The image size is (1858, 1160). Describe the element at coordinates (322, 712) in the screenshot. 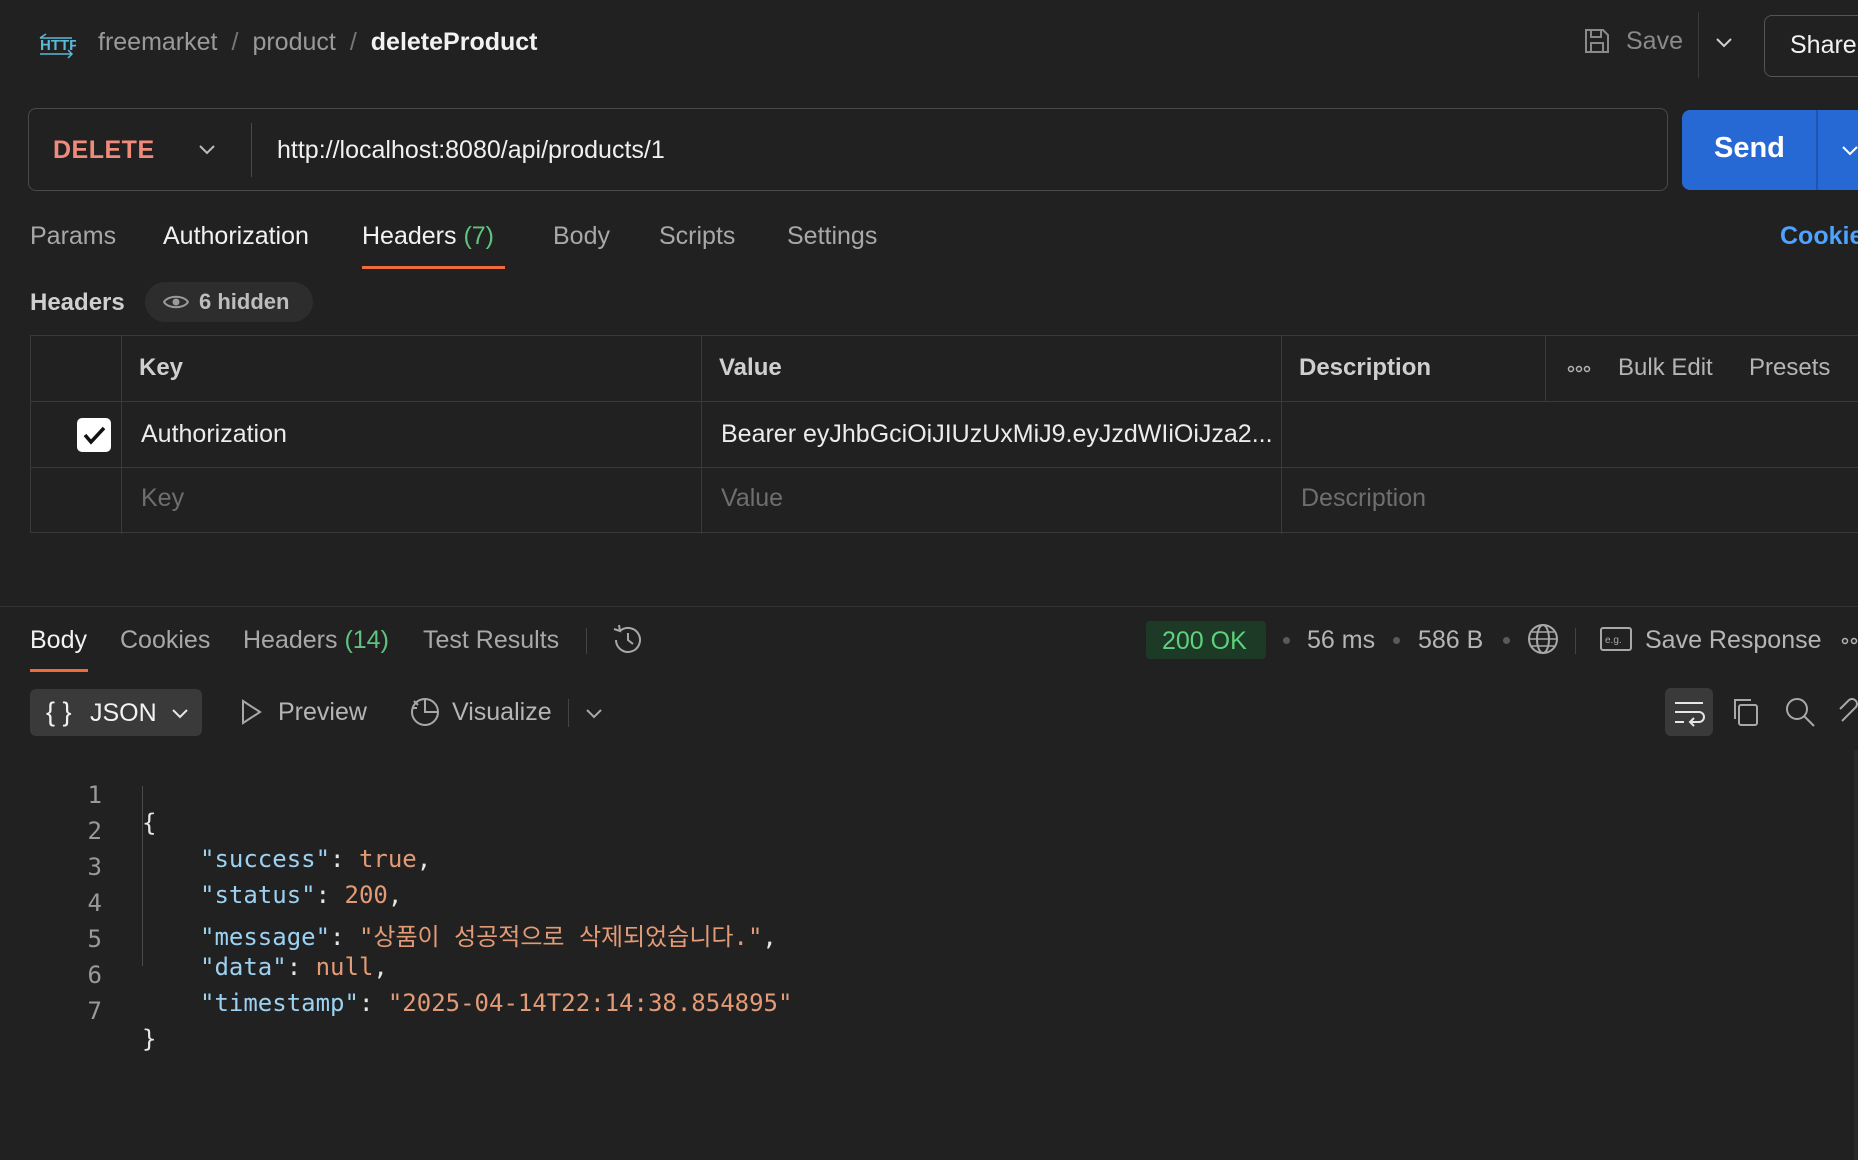

I see `preview-button: Preview` at that location.